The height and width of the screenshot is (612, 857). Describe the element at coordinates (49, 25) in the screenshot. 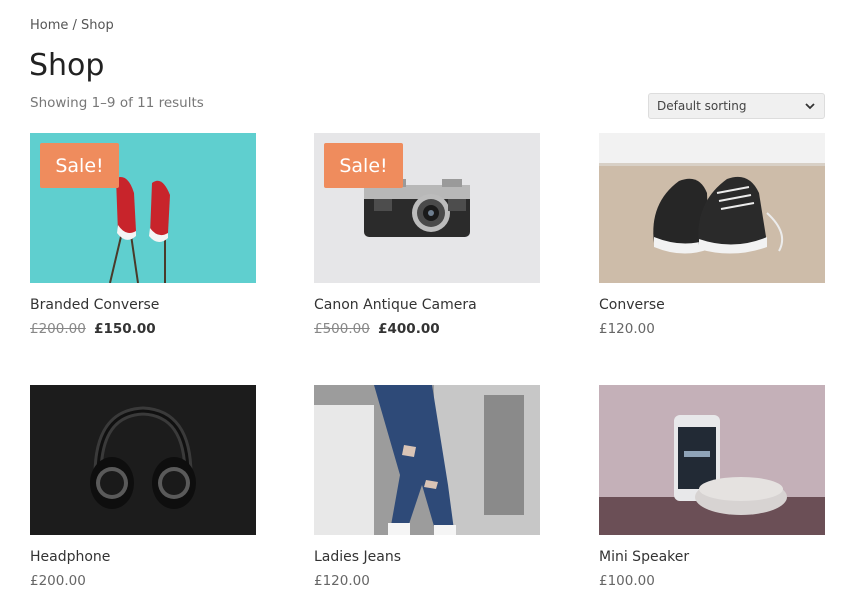

I see `breadcrumb-home-link: Home` at that location.